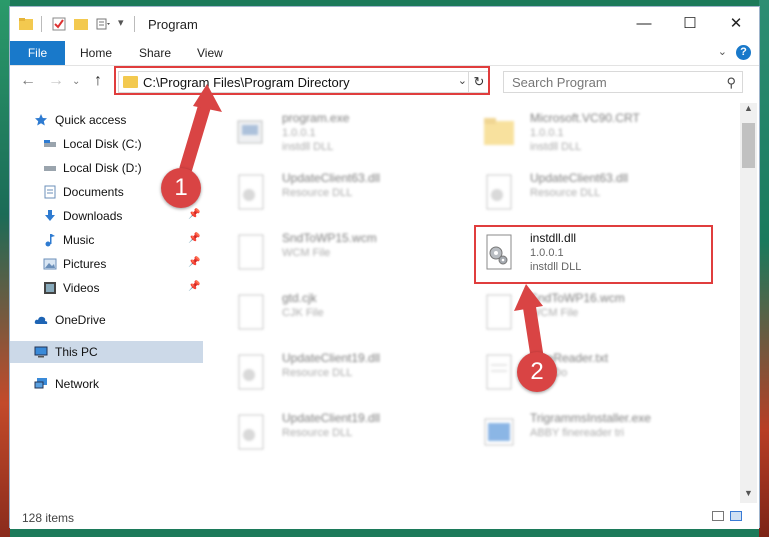 The image size is (769, 537). What do you see at coordinates (37, 53) in the screenshot?
I see `tab-file: File` at bounding box center [37, 53].